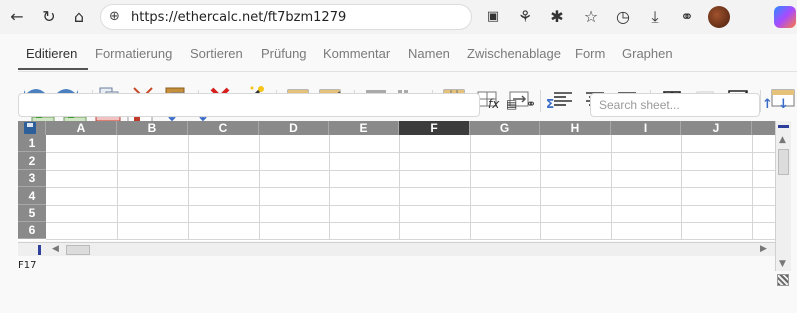 This screenshot has width=797, height=313. I want to click on corner-cell, so click(32, 128).